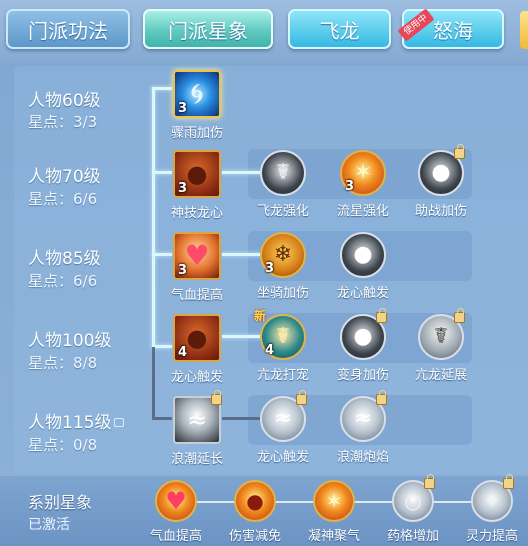 This screenshot has width=528, height=546. What do you see at coordinates (63, 363) in the screenshot?
I see `level-100-stars: 星点：8/8` at bounding box center [63, 363].